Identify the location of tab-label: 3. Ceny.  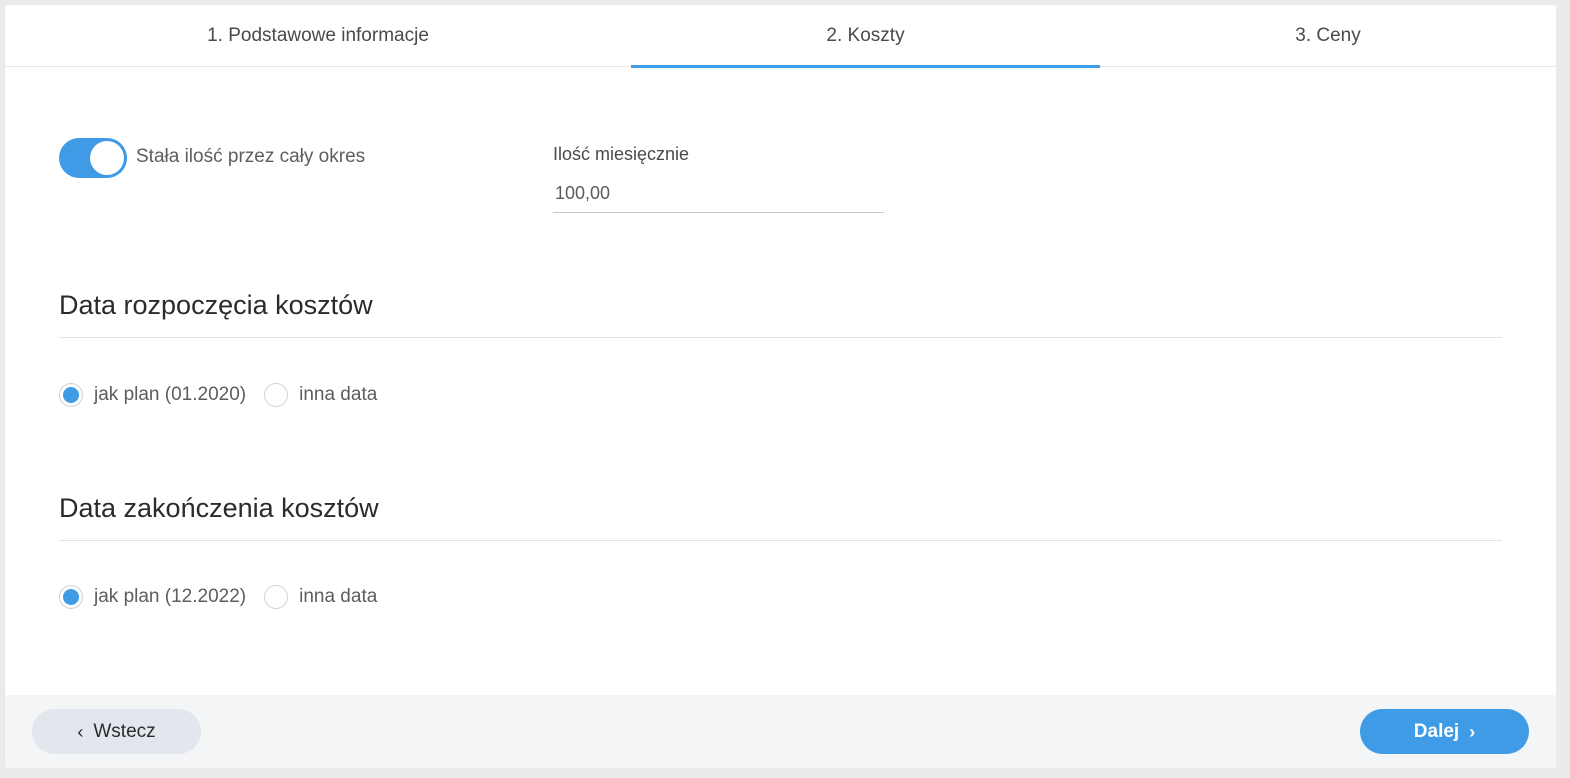
(1328, 35).